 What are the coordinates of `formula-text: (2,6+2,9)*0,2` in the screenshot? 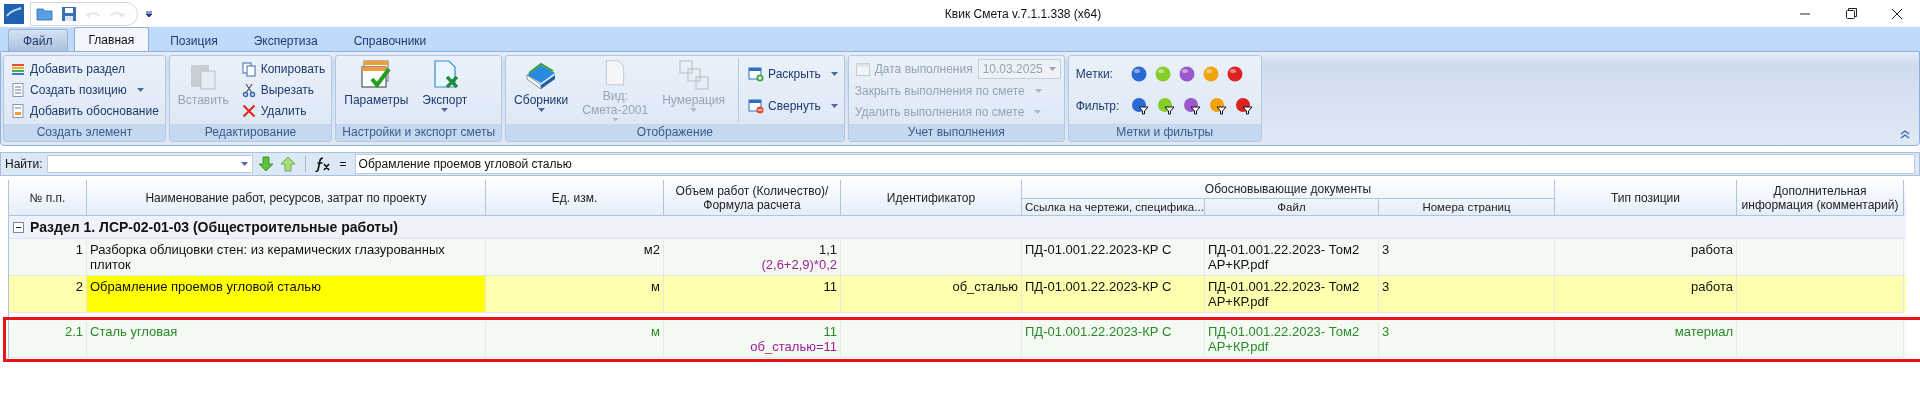 It's located at (799, 264).